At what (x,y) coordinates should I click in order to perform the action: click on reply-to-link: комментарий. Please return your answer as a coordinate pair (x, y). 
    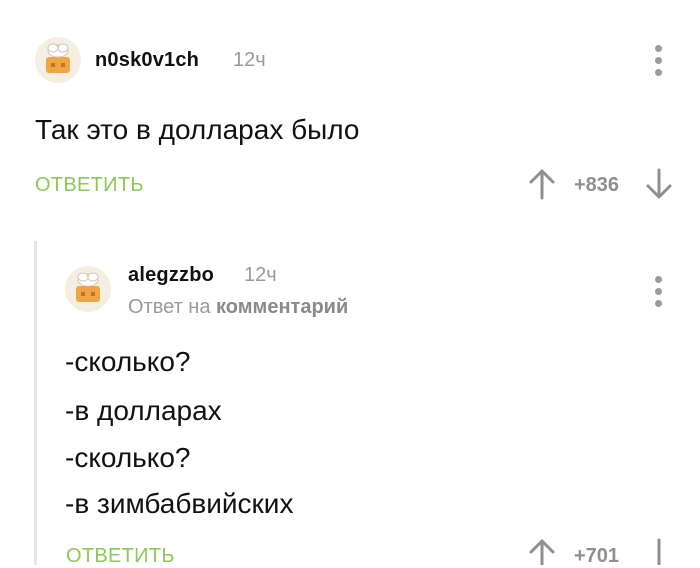
    Looking at the image, I should click on (282, 307).